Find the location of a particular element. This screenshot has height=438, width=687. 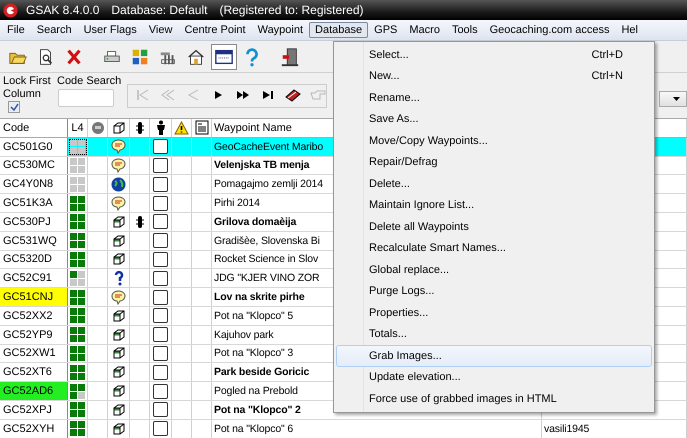

table-cell: GC51CNJ is located at coordinates (34, 297).